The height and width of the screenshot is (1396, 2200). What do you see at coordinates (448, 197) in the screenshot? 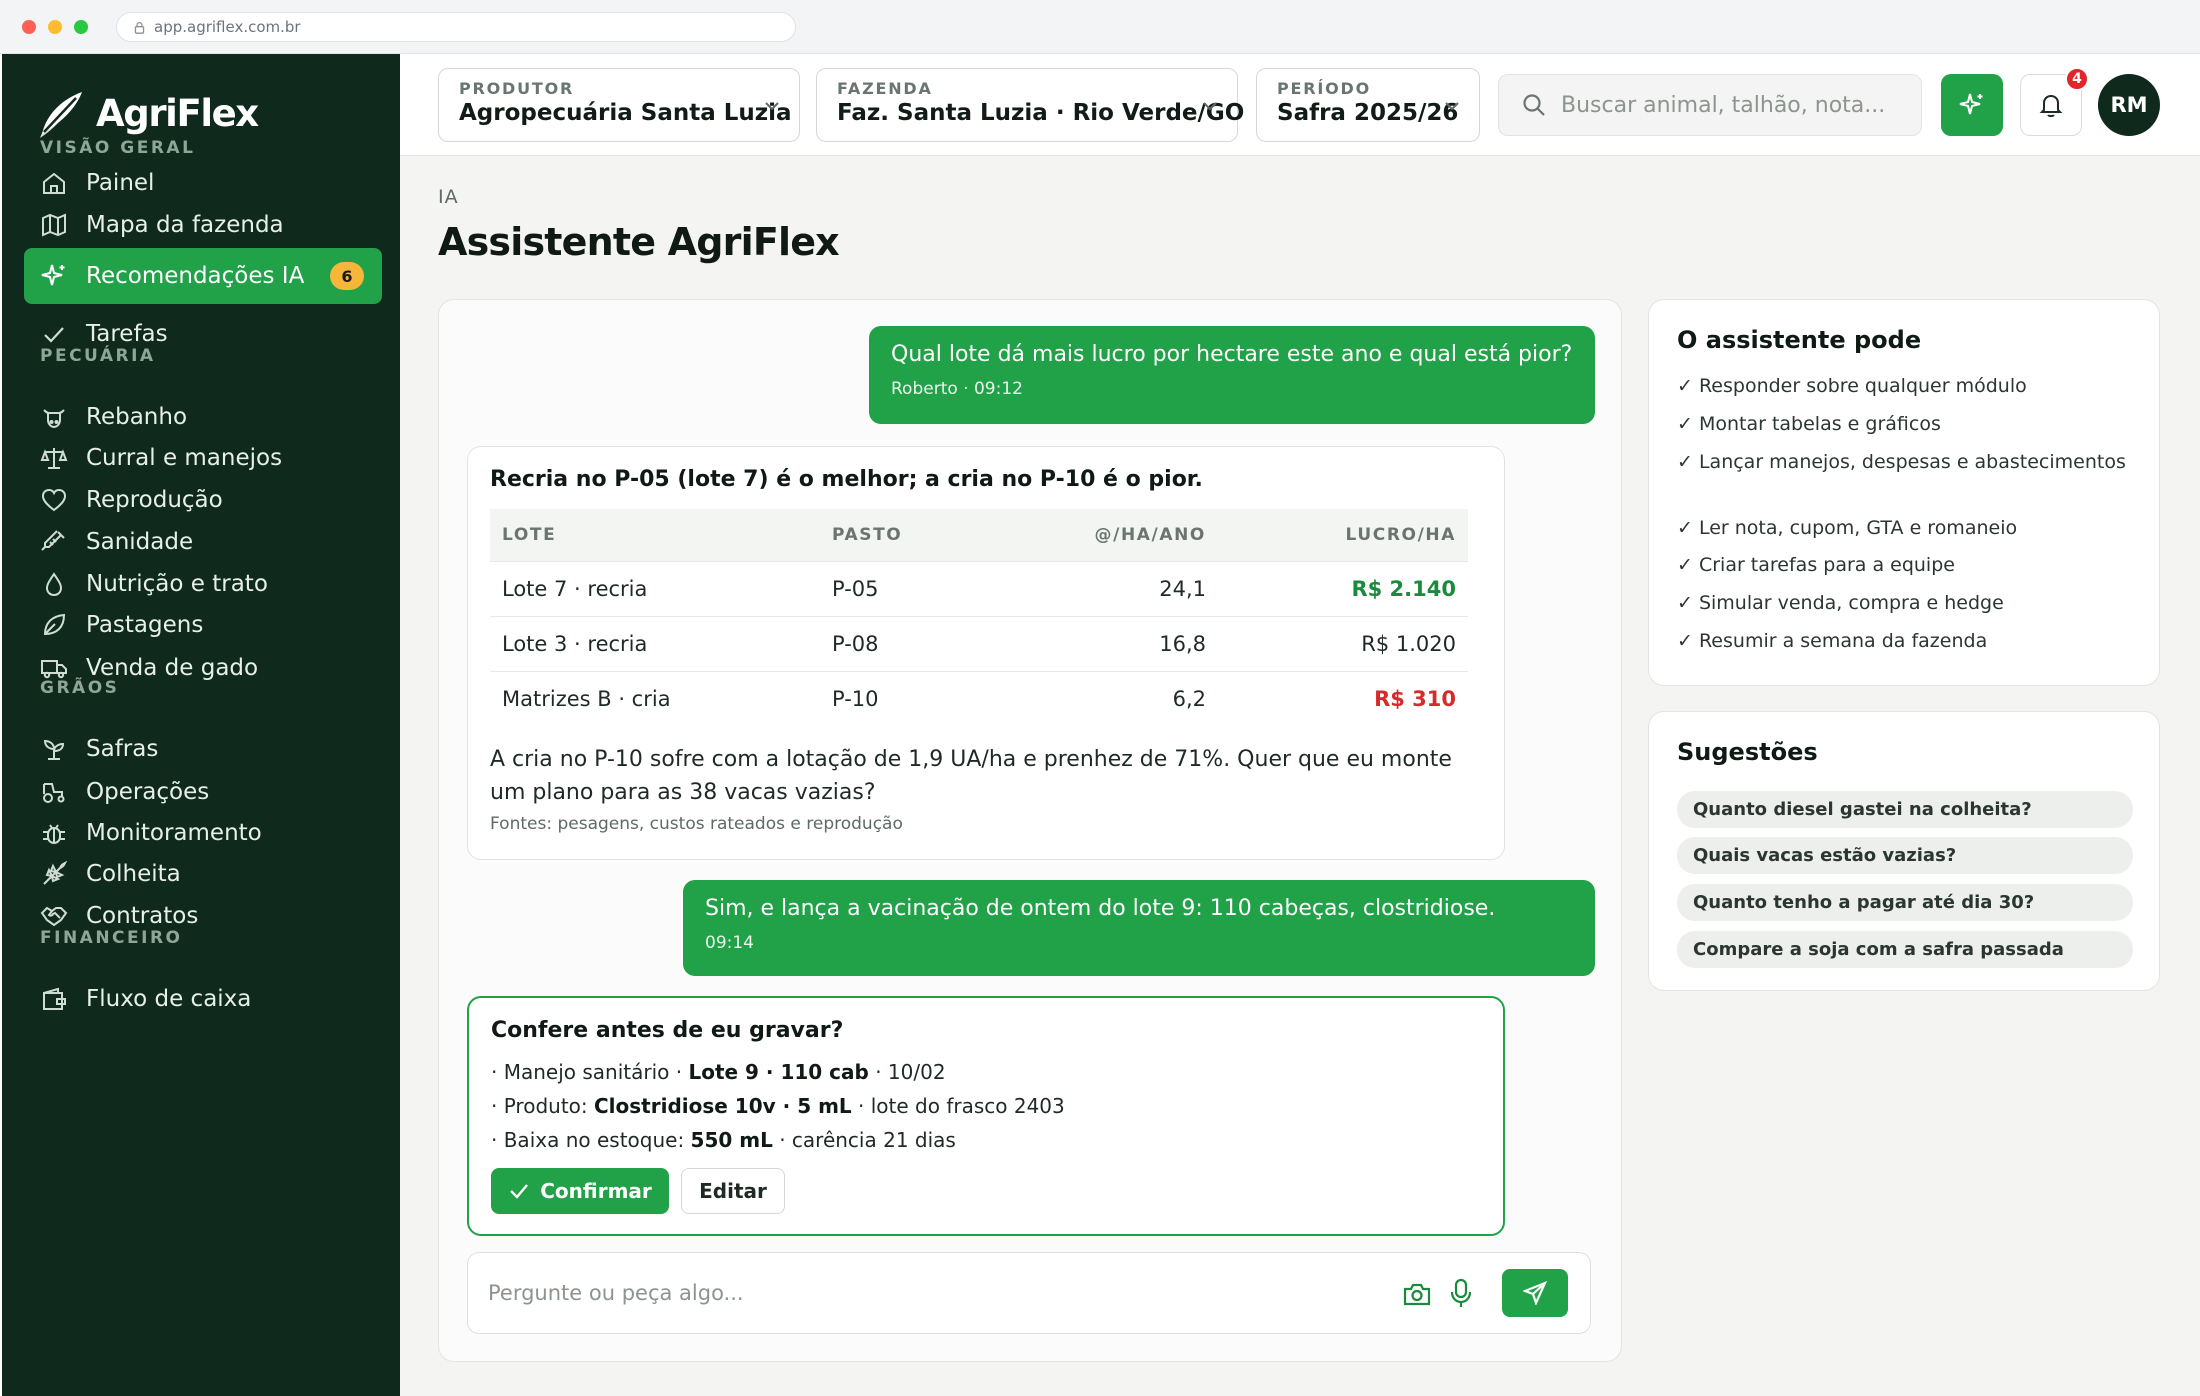
I see `breadcrumb: IA` at bounding box center [448, 197].